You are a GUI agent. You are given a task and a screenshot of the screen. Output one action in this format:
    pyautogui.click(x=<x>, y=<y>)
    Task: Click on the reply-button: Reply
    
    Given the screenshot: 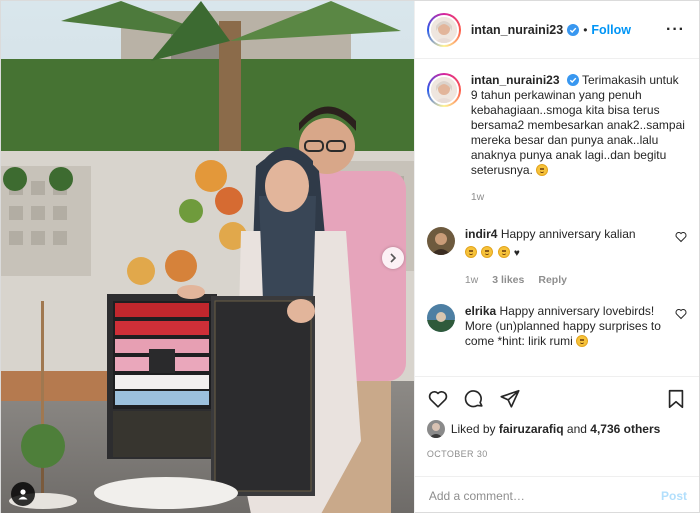 What is the action you would take?
    pyautogui.click(x=552, y=280)
    